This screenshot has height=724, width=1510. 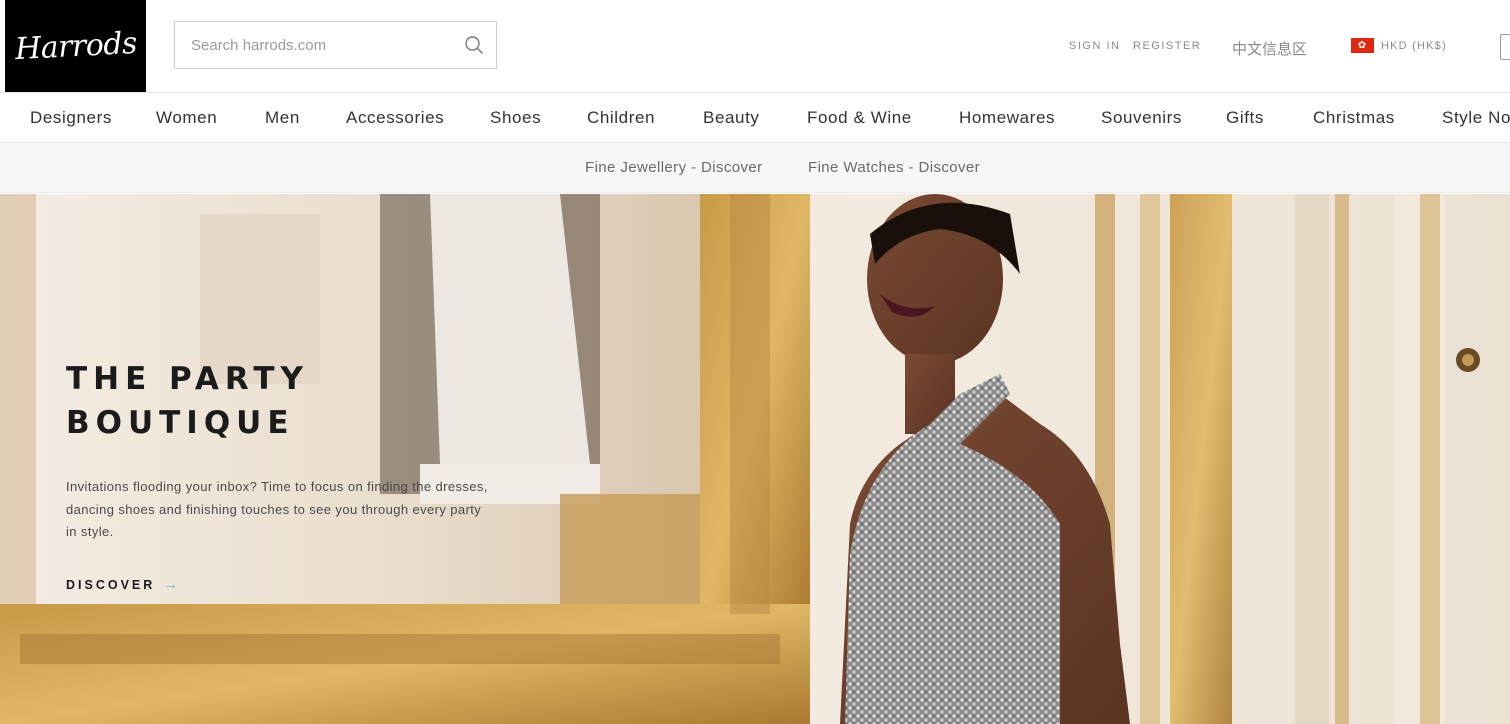 I want to click on nav-item-shoes: Shoes, so click(x=515, y=118).